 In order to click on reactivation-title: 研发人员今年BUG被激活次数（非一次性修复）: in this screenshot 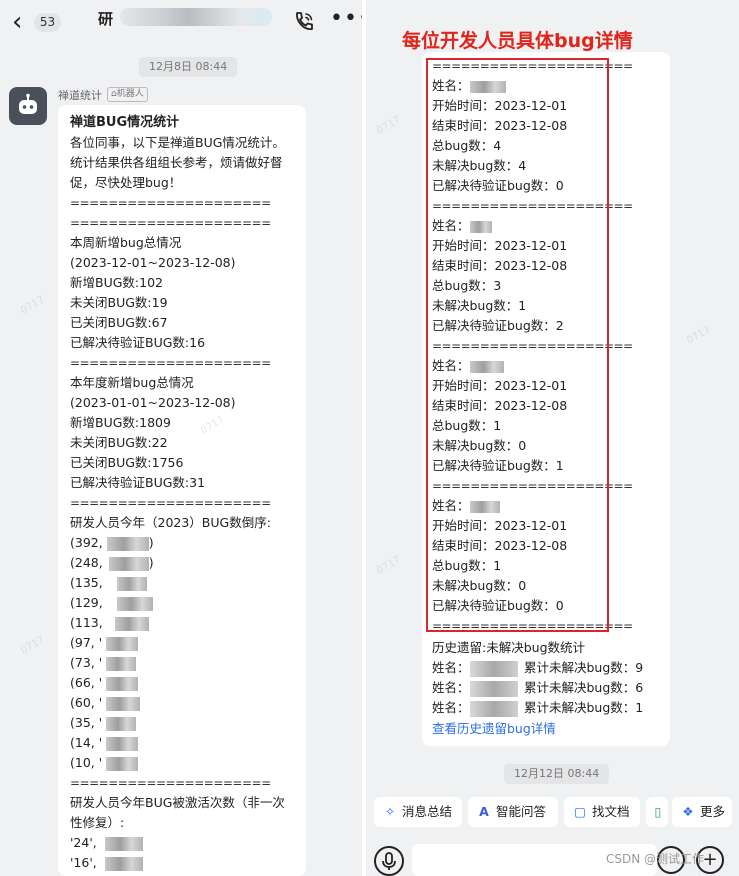, I will do `click(177, 812)`.